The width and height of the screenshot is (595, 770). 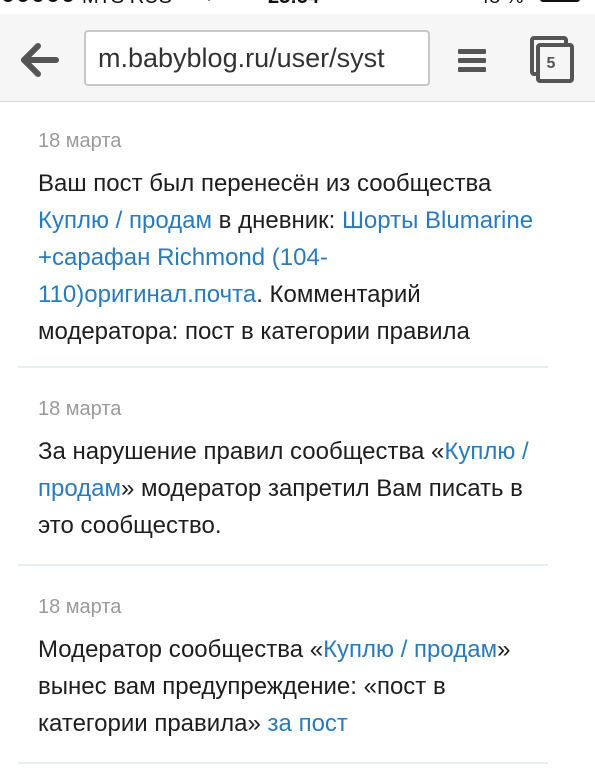 I want to click on browser-toolbar: m.babyblog.ru/user/syst 5, so click(x=297, y=58).